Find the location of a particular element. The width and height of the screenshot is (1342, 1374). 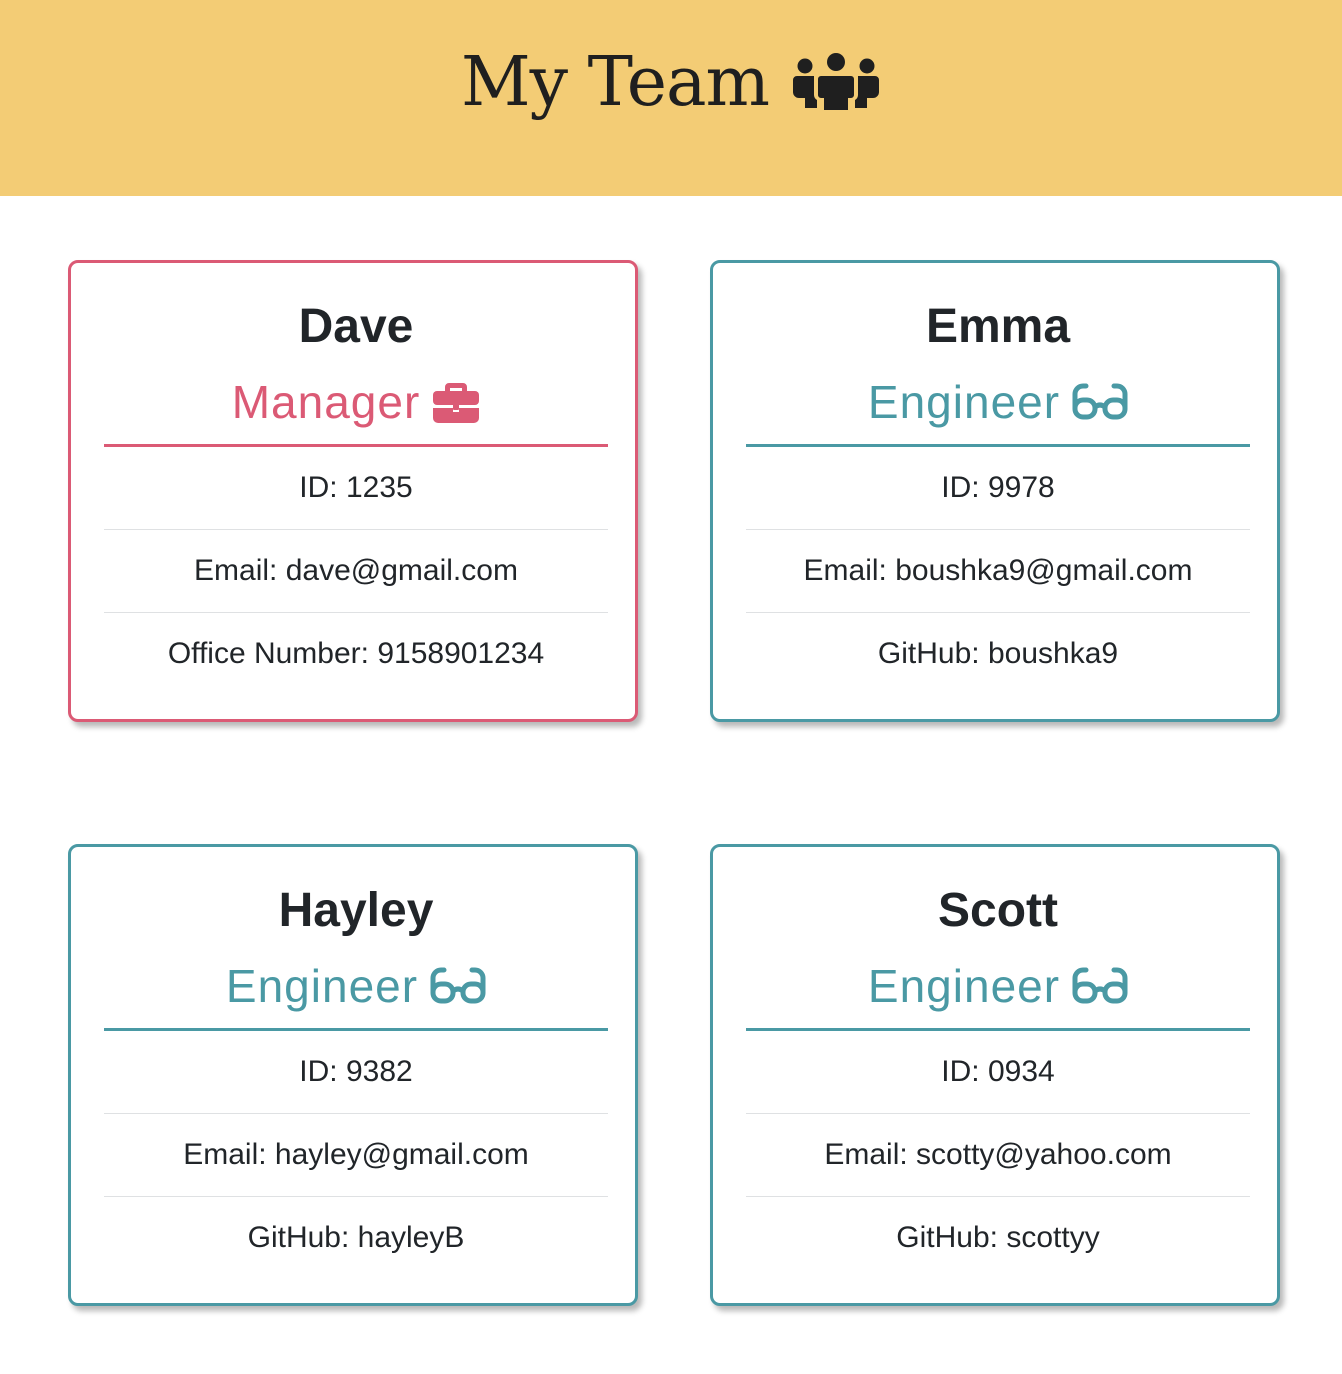

employee-name: Hayley is located at coordinates (356, 910).